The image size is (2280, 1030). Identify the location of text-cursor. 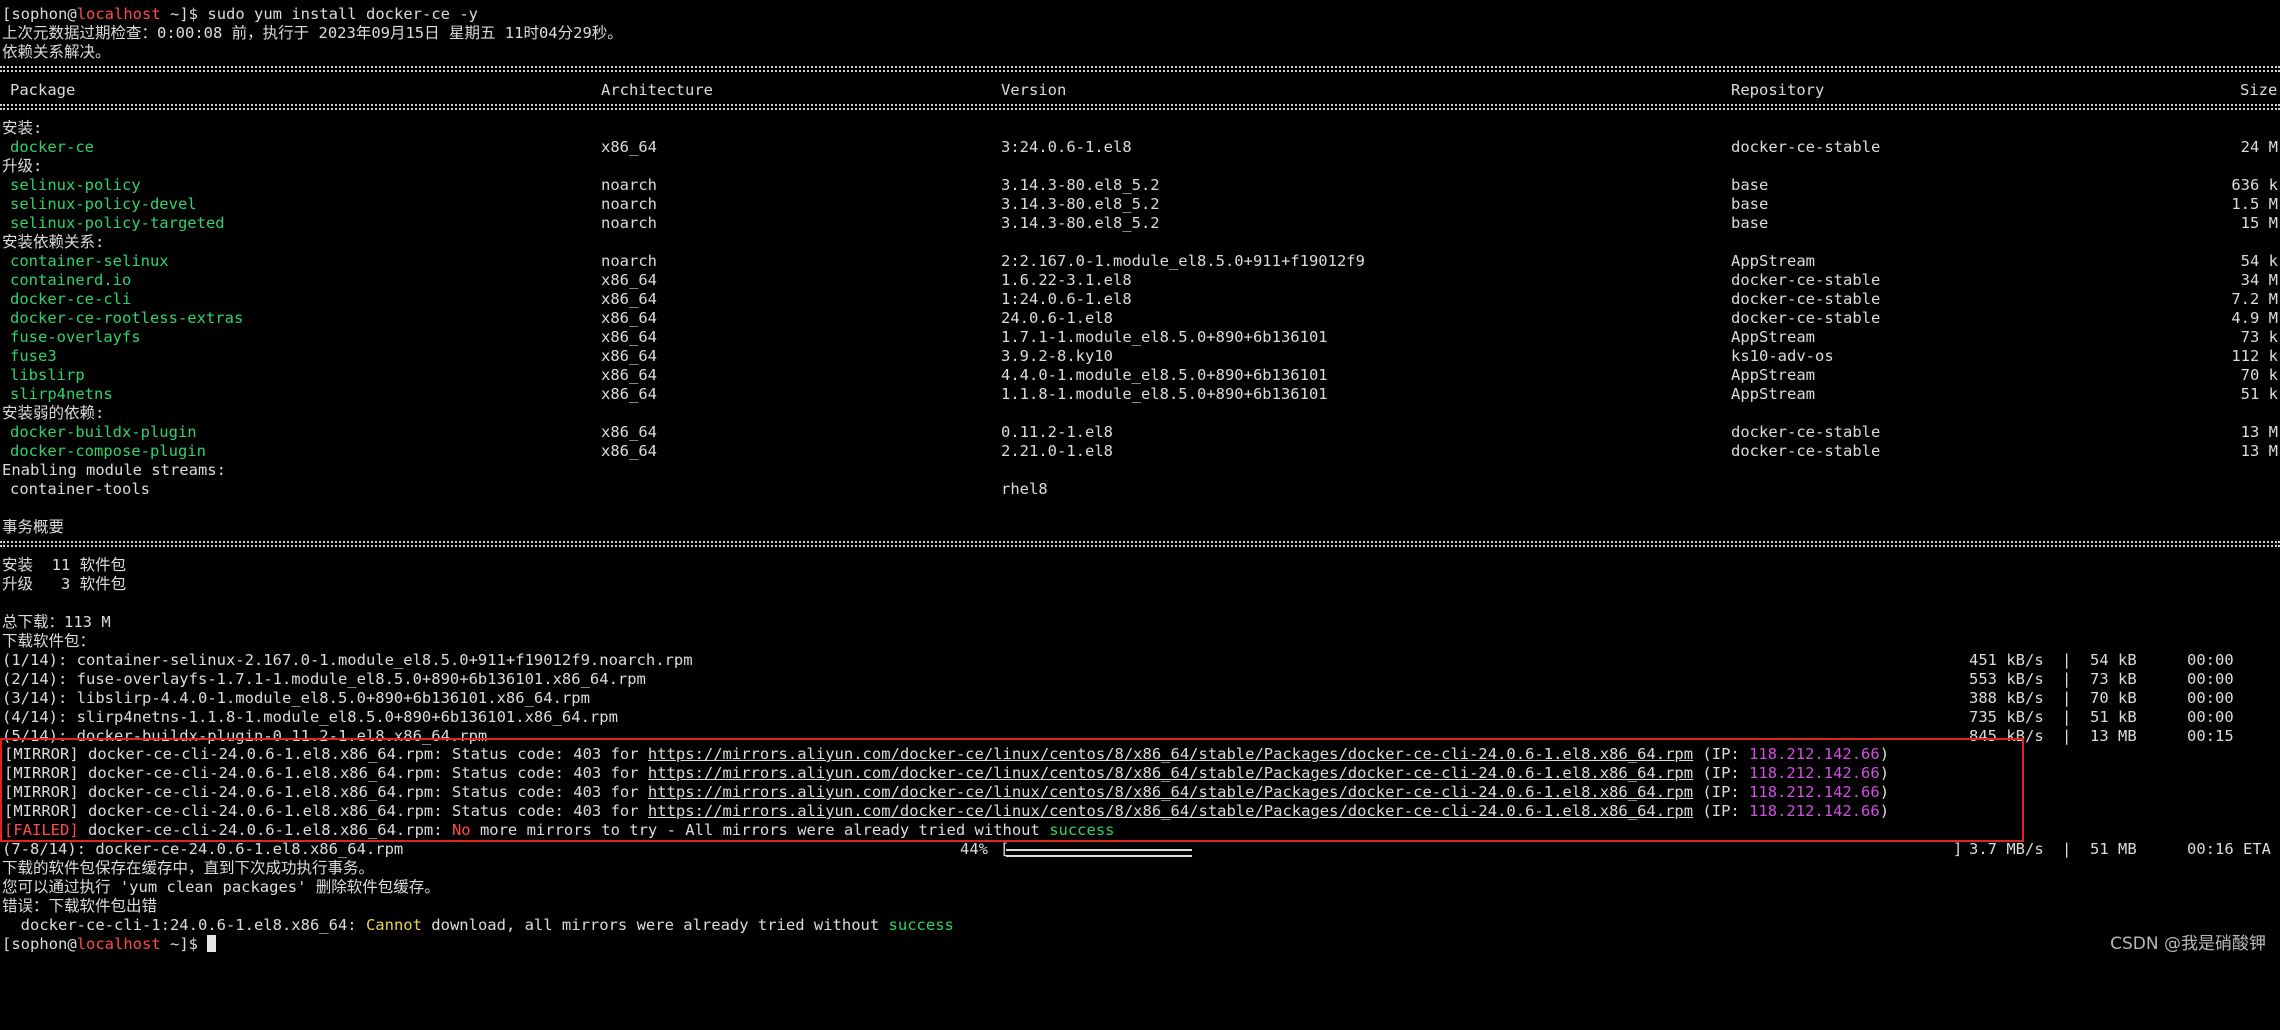
(212, 943).